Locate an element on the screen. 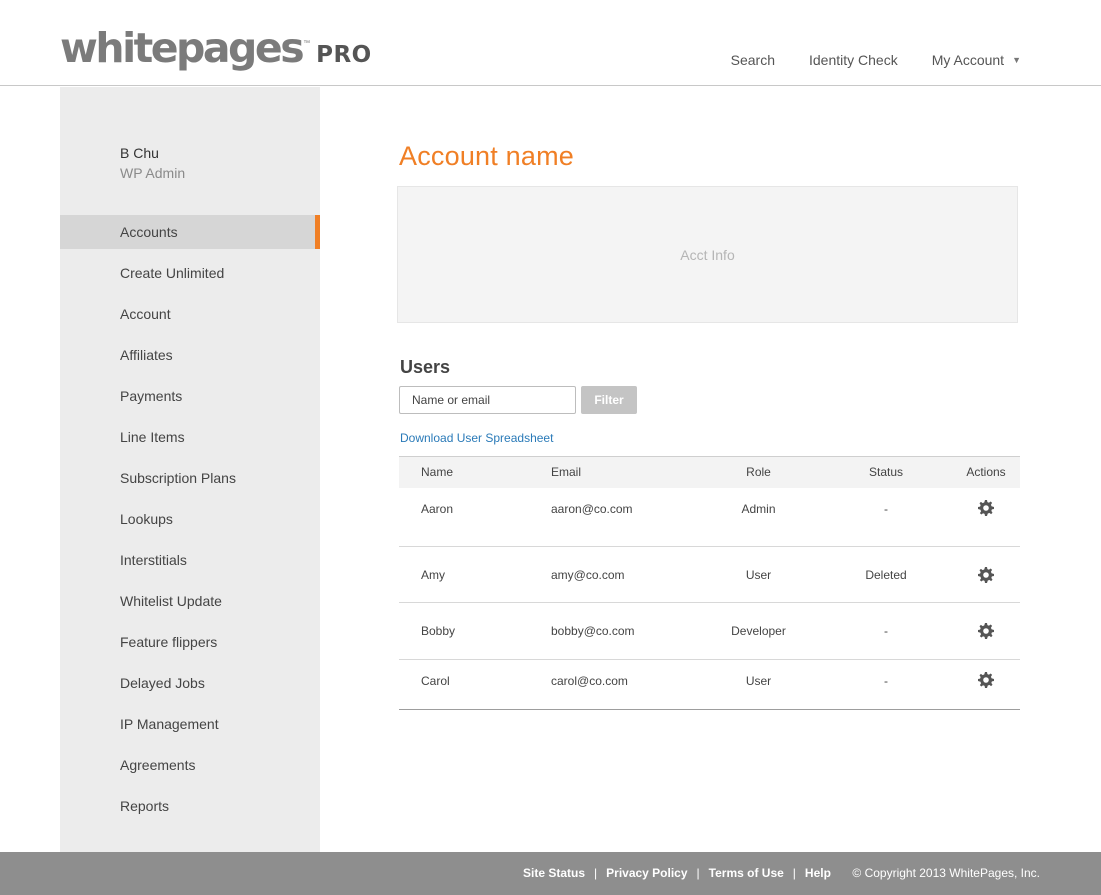  sidebar-item-line-items: Line Items is located at coordinates (190, 440).